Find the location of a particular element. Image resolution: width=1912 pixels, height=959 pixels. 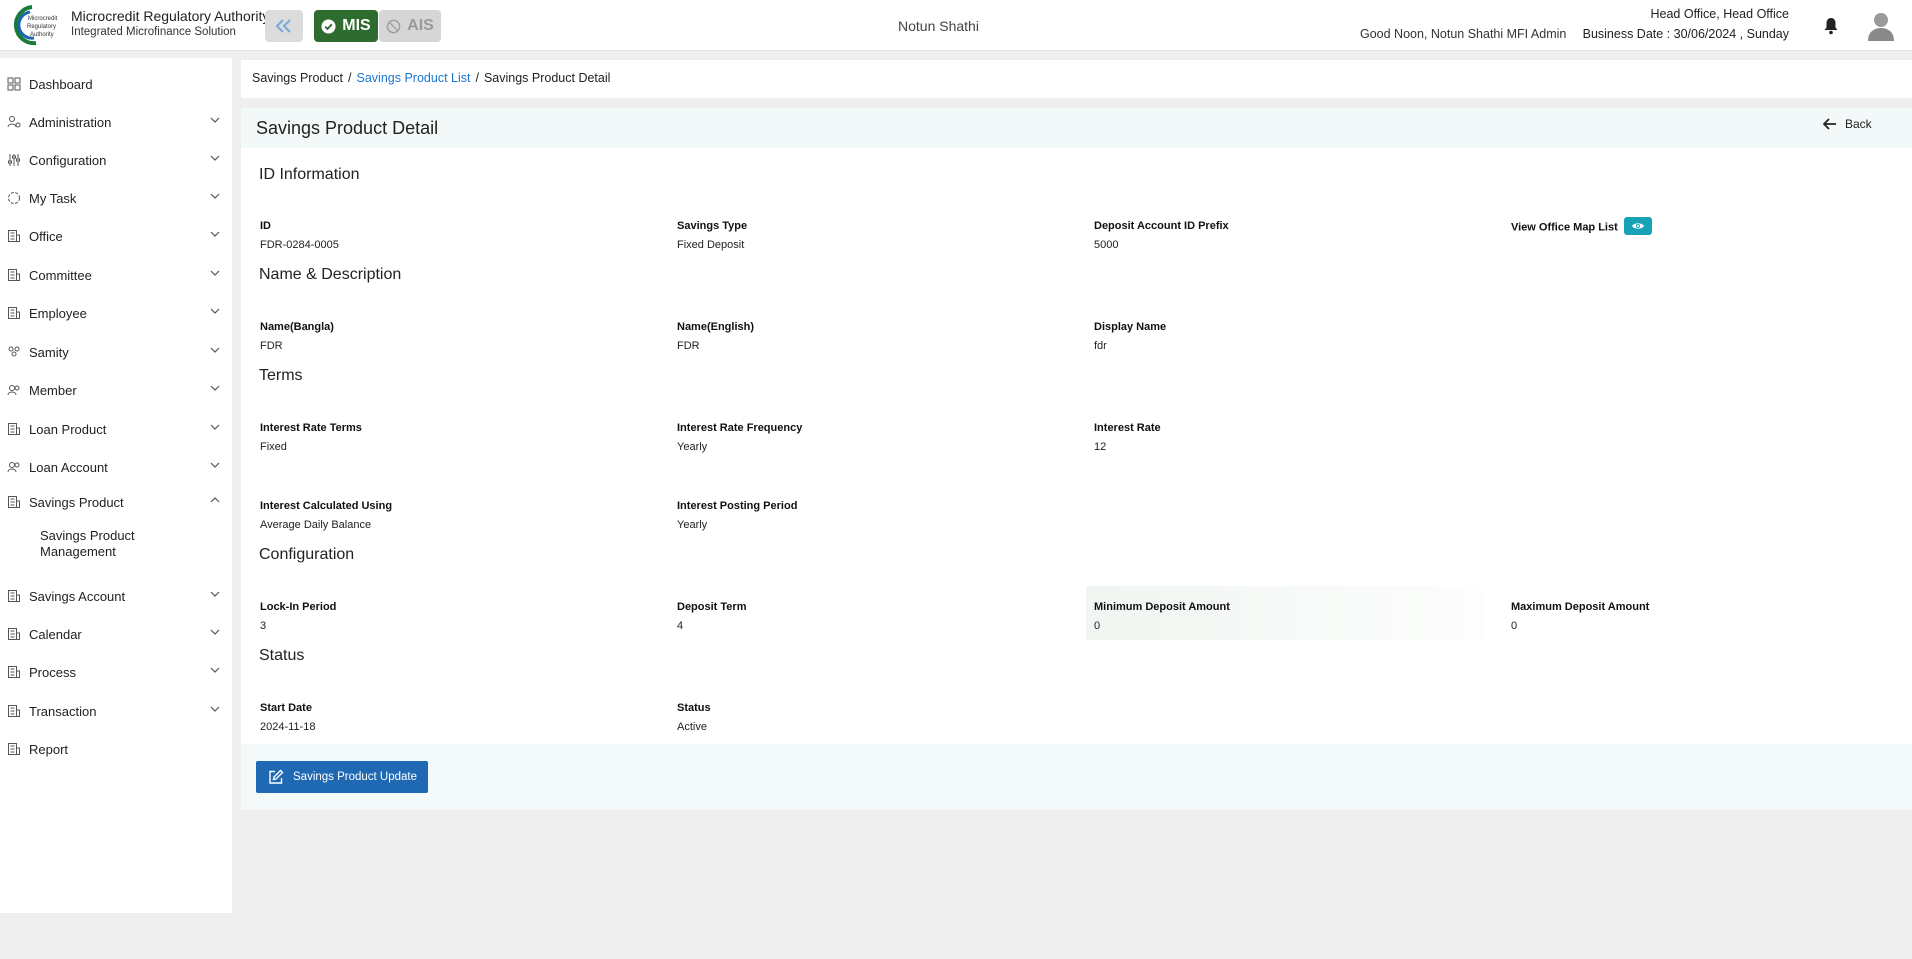

sidebar-item-label: Loan Product is located at coordinates (68, 429).